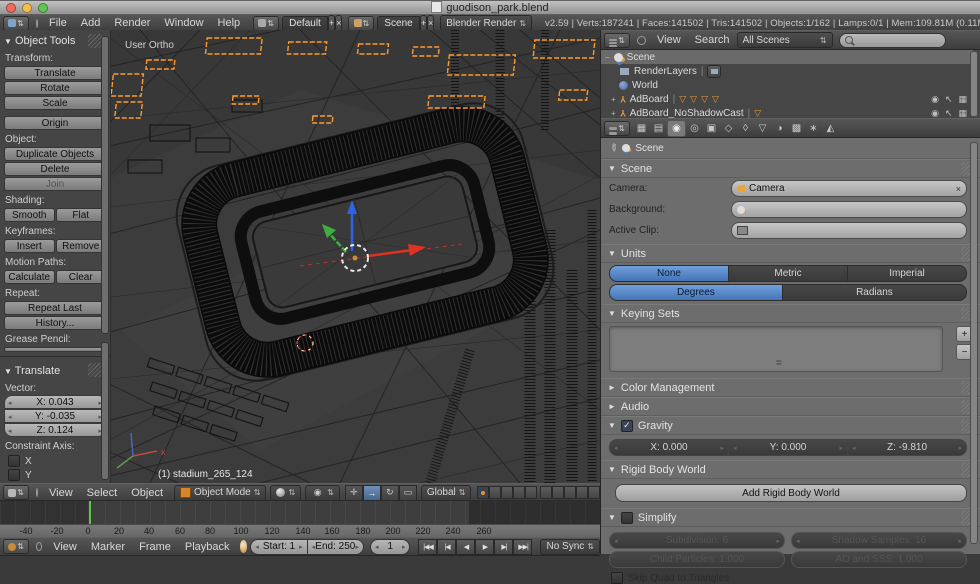 This screenshot has width=980, height=584. Describe the element at coordinates (58, 23) in the screenshot. I see `menu-file: File` at that location.